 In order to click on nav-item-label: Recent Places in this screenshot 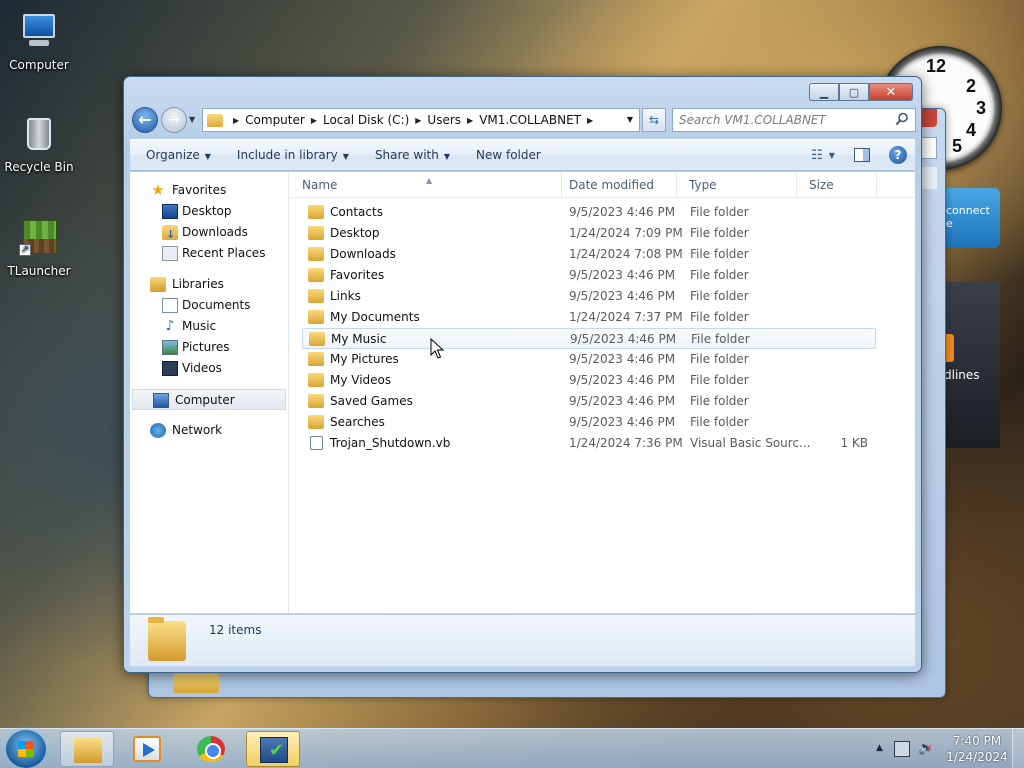, I will do `click(224, 253)`.